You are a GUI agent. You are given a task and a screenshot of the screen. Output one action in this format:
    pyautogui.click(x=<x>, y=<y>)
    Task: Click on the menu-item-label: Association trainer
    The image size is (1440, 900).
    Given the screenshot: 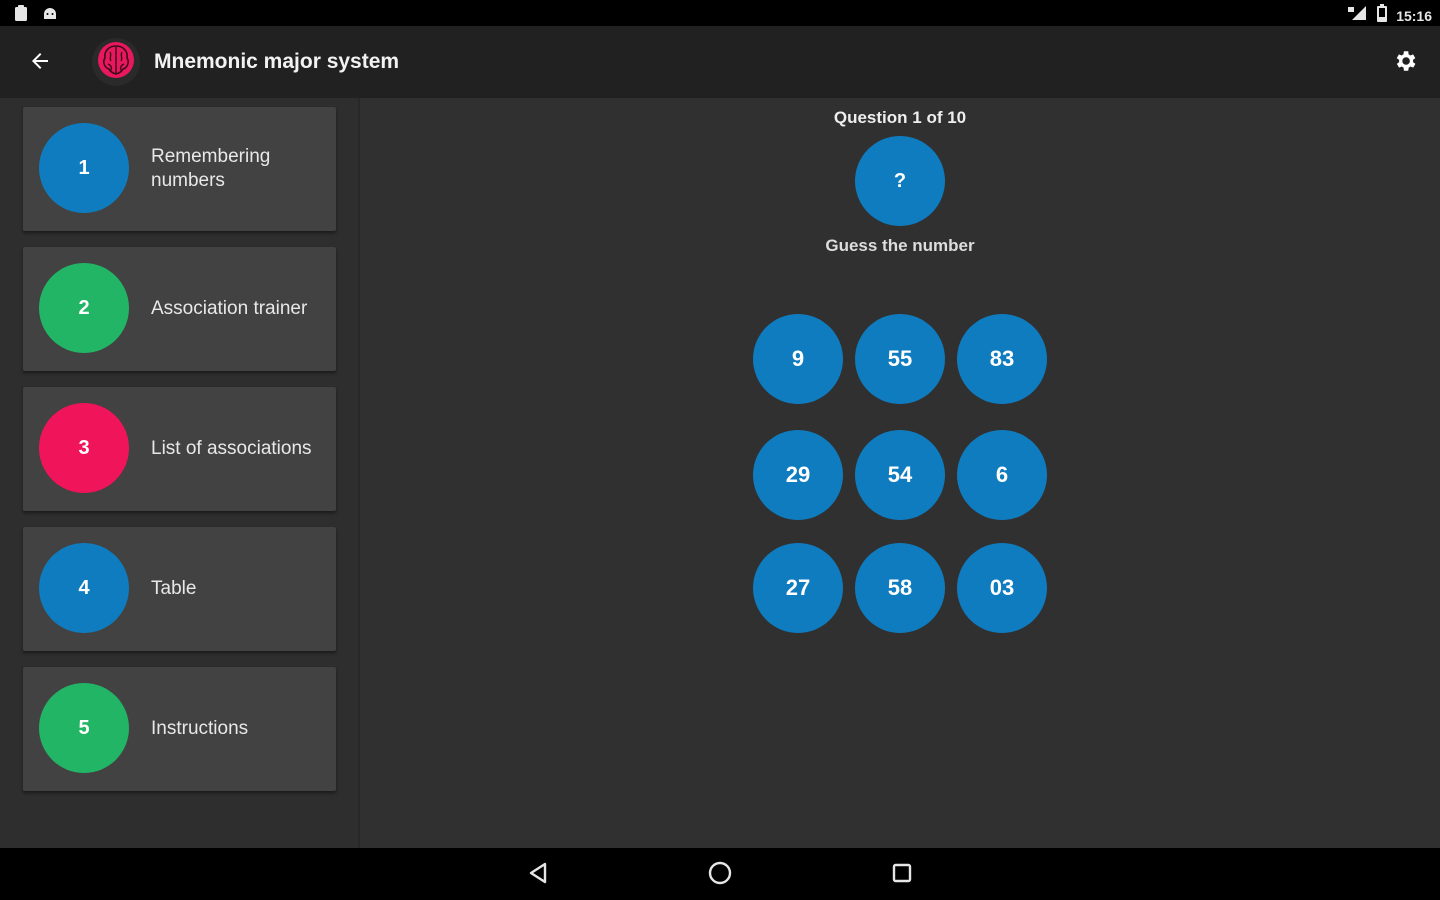 What is the action you would take?
    pyautogui.click(x=229, y=308)
    